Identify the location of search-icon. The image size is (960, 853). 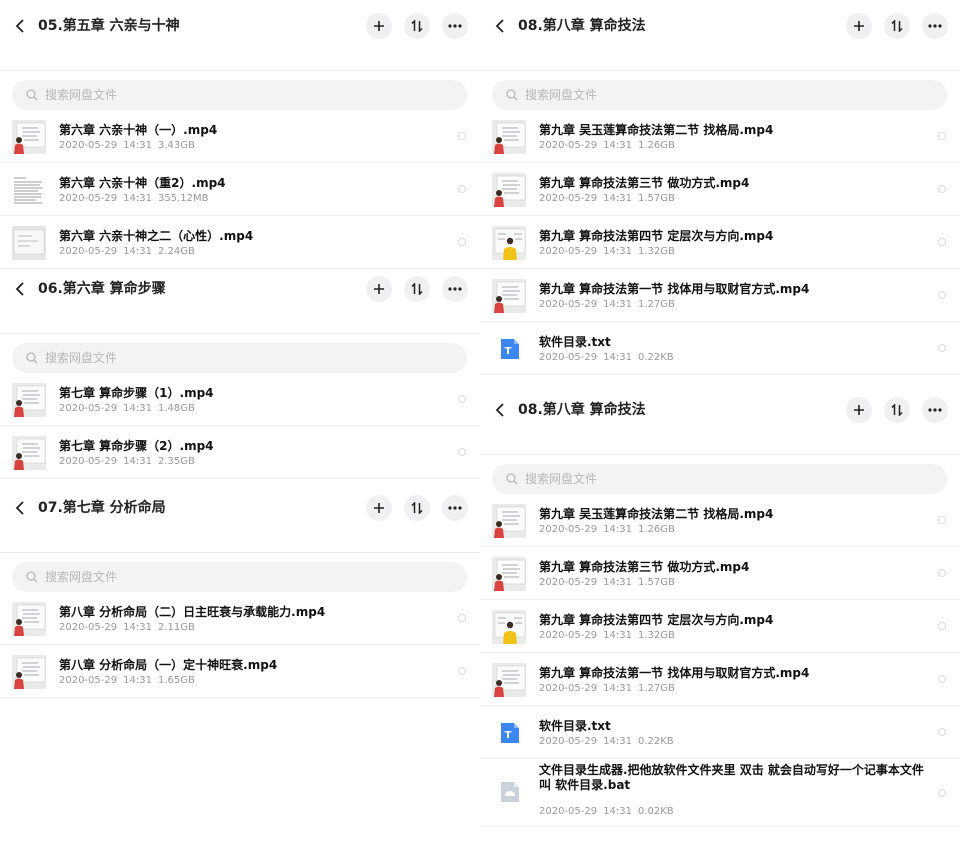
(32, 577).